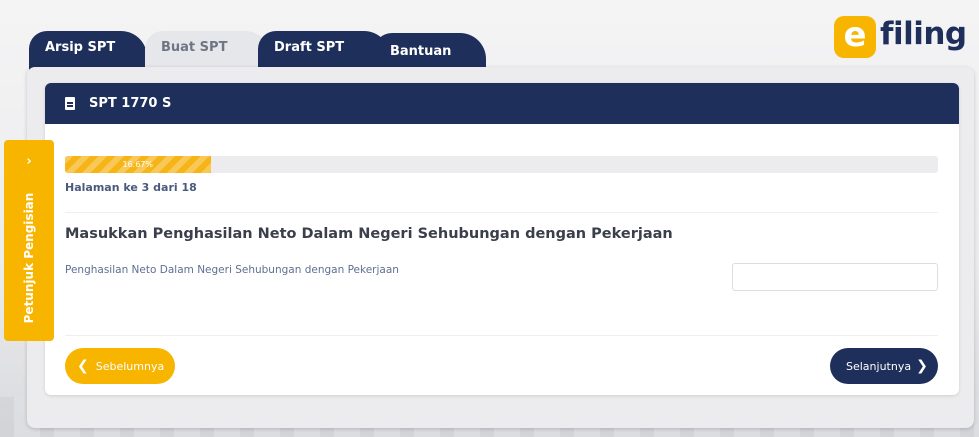 The width and height of the screenshot is (979, 437). Describe the element at coordinates (502, 103) in the screenshot. I see `card-header: SPT 1770 S` at that location.